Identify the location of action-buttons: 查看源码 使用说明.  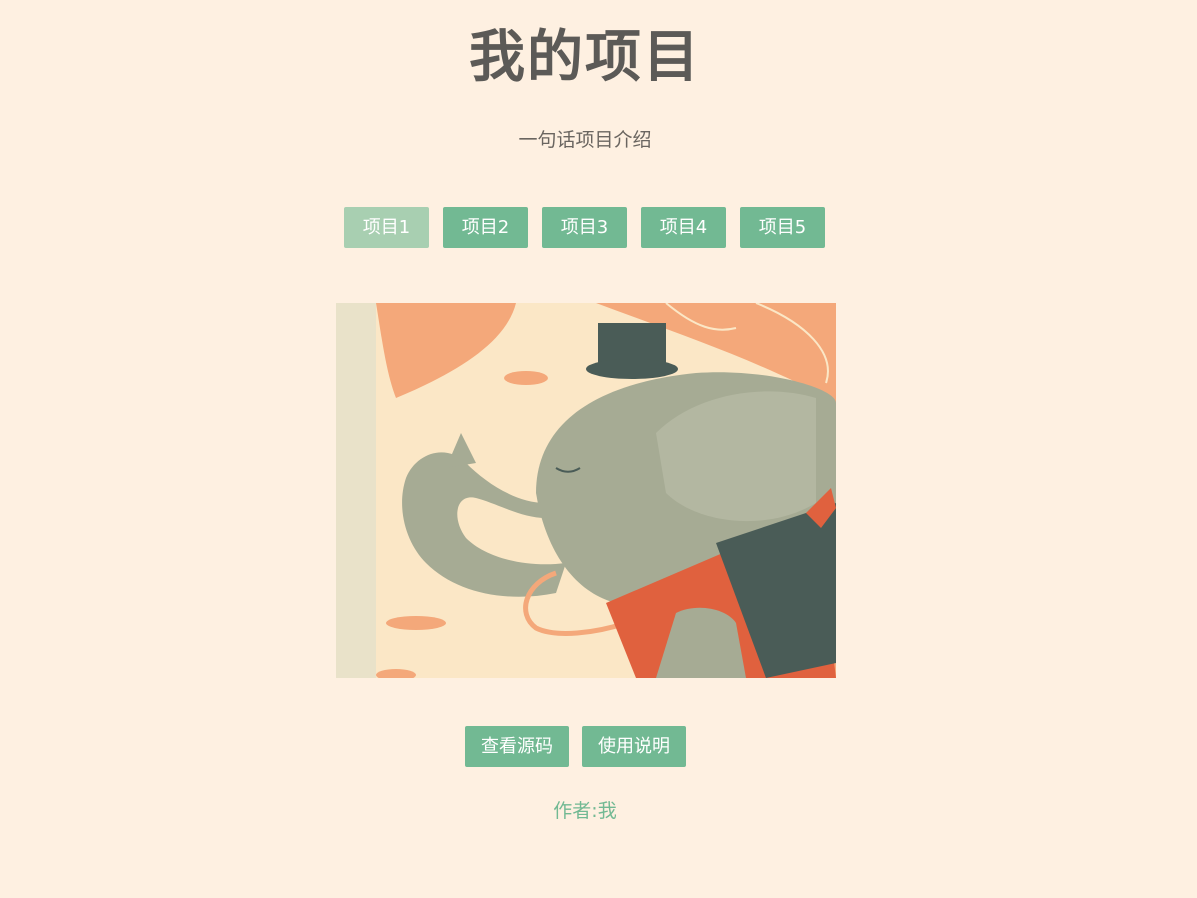
(575, 746).